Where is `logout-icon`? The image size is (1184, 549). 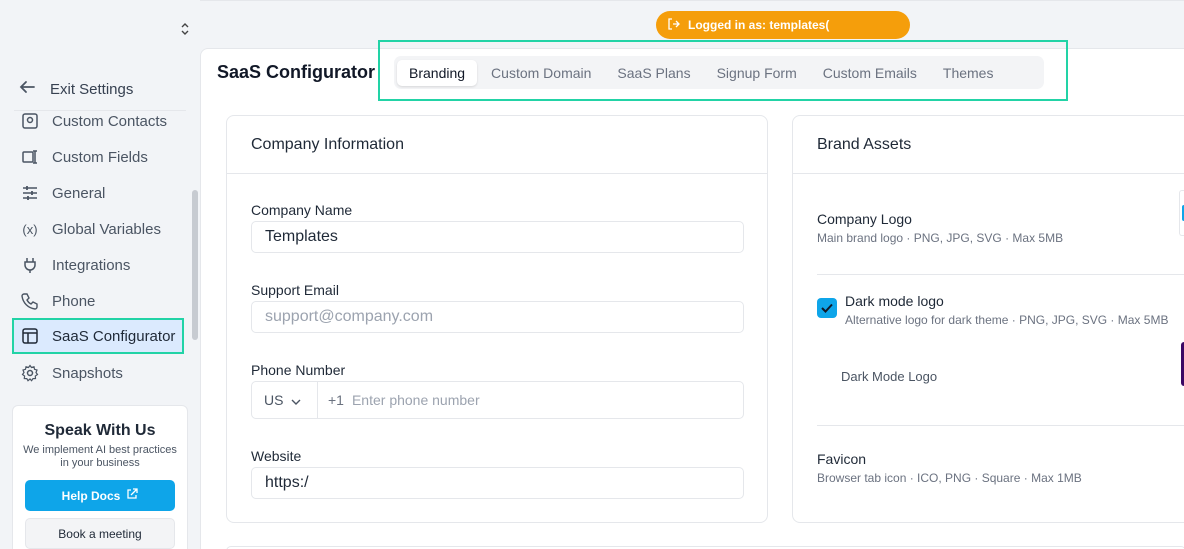 logout-icon is located at coordinates (674, 25).